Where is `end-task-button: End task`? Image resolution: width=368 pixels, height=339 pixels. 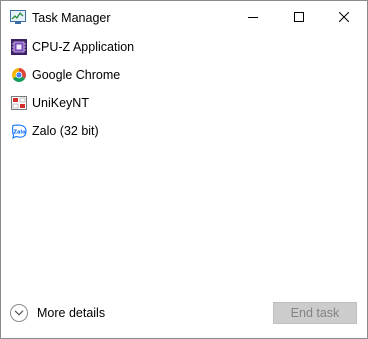
end-task-button: End task is located at coordinates (315, 313).